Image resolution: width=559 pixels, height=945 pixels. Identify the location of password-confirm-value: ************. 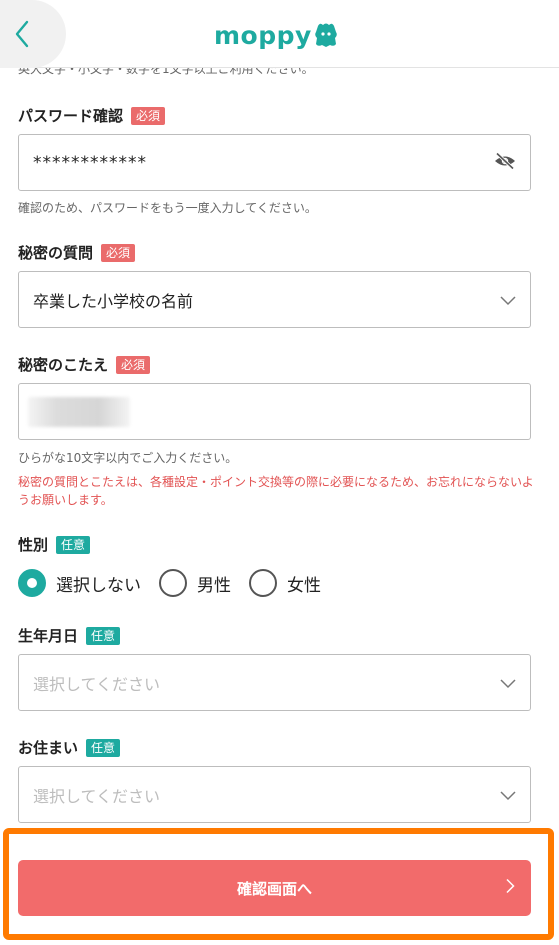
(90, 162).